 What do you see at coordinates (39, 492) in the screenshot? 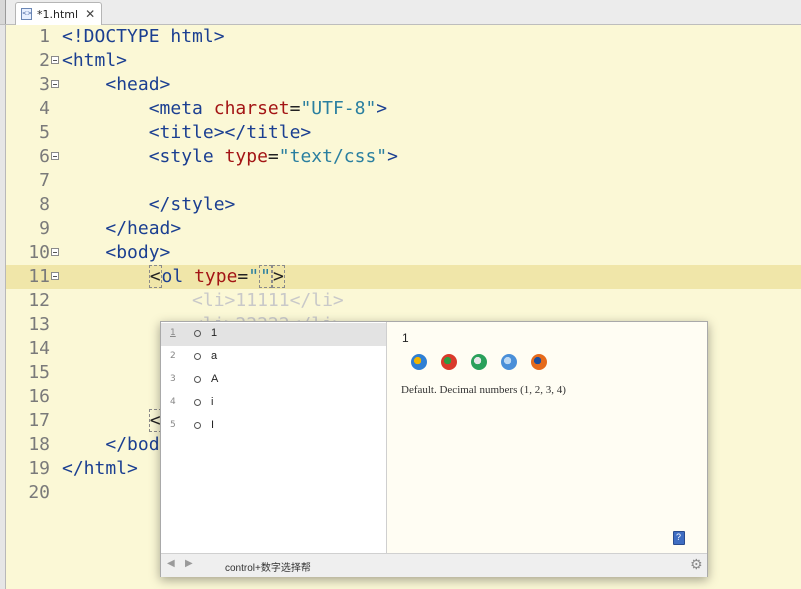
I see `line-number: 20` at bounding box center [39, 492].